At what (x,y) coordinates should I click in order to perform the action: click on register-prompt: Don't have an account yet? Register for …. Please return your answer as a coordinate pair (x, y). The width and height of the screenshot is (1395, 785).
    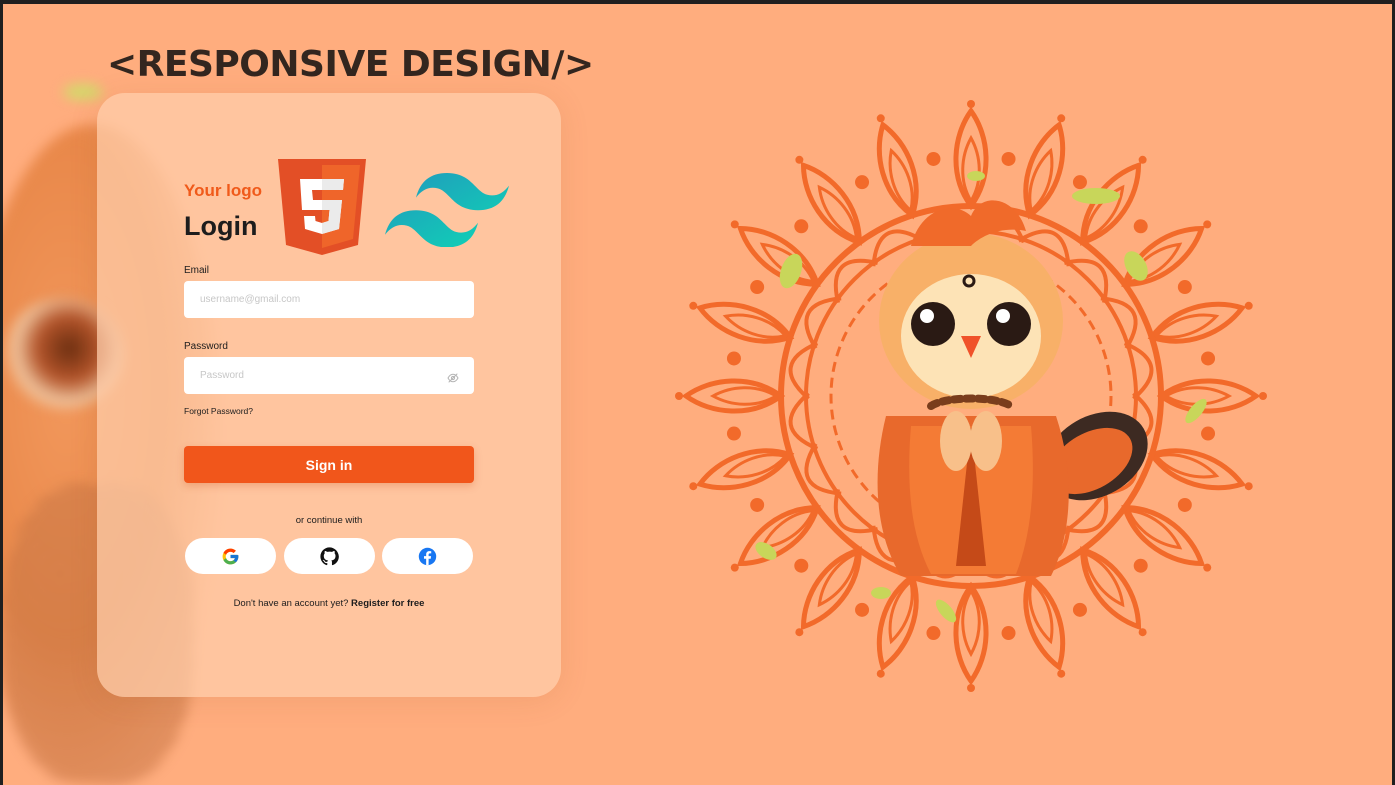
    Looking at the image, I should click on (329, 603).